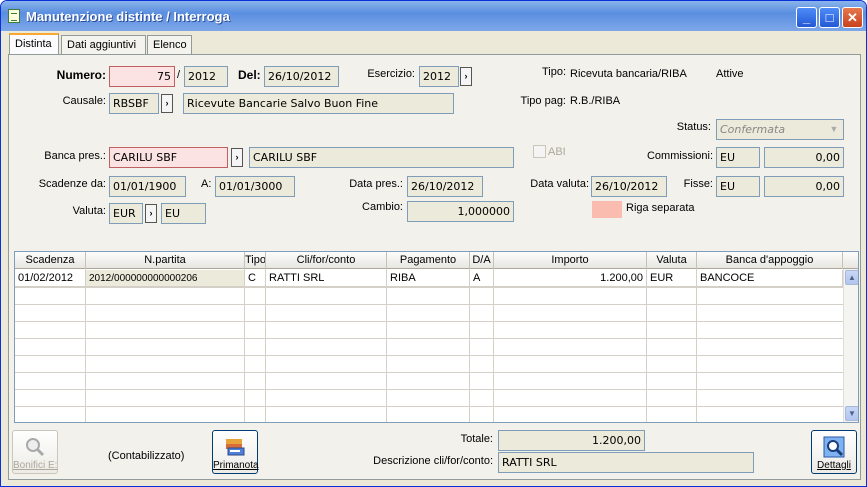 This screenshot has height=487, width=867. I want to click on tab-distinta: Distinta, so click(34, 44).